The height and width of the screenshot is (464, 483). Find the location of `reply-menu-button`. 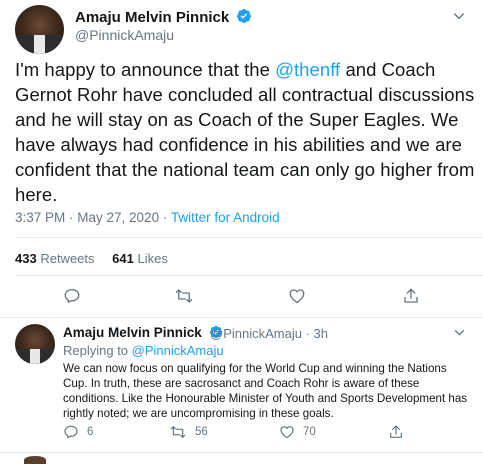

reply-menu-button is located at coordinates (459, 335).